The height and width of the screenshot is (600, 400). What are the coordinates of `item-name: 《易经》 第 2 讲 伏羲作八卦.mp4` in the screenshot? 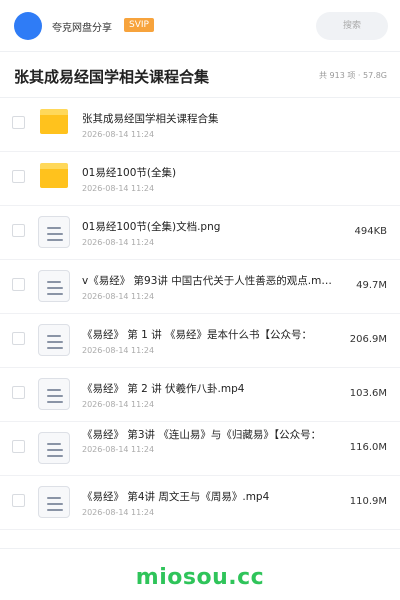 It's located at (163, 389).